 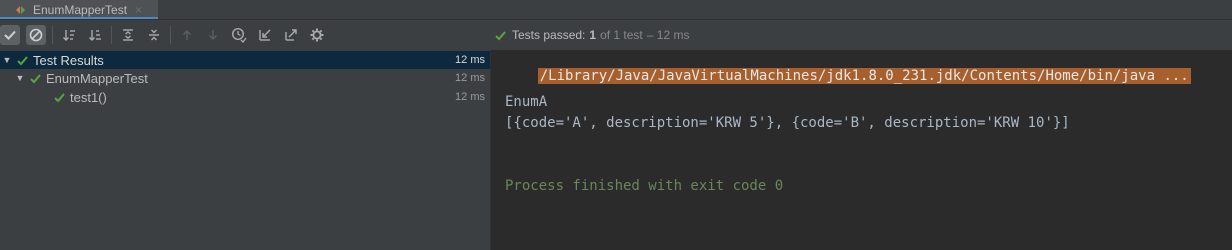 I want to click on active-tab-indicator, so click(x=79, y=18).